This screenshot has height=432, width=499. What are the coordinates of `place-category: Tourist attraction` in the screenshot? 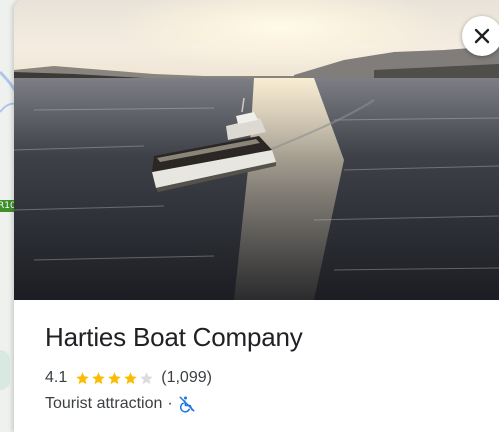 It's located at (103, 404).